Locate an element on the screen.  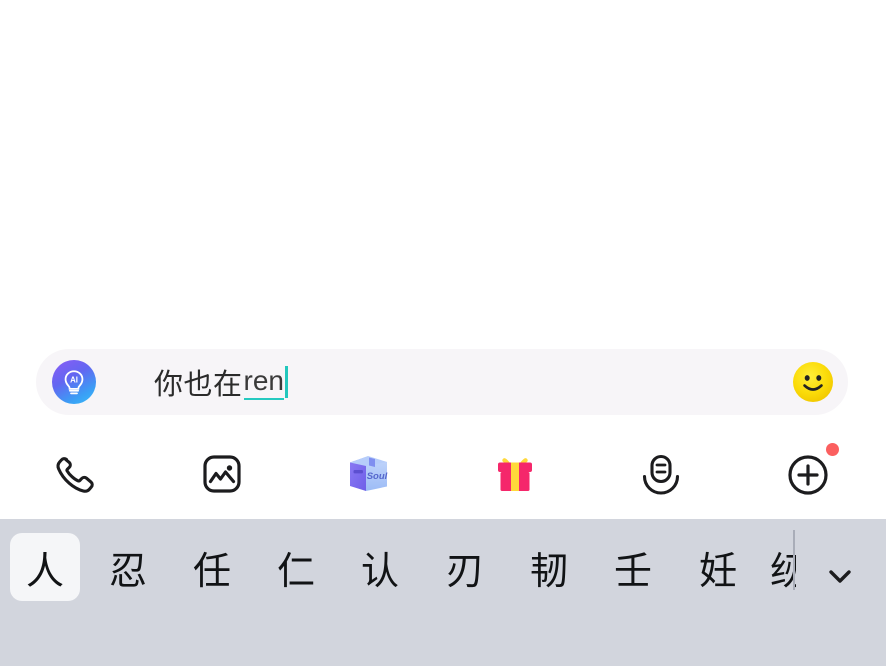
candidate-item: 刃 is located at coordinates (465, 567).